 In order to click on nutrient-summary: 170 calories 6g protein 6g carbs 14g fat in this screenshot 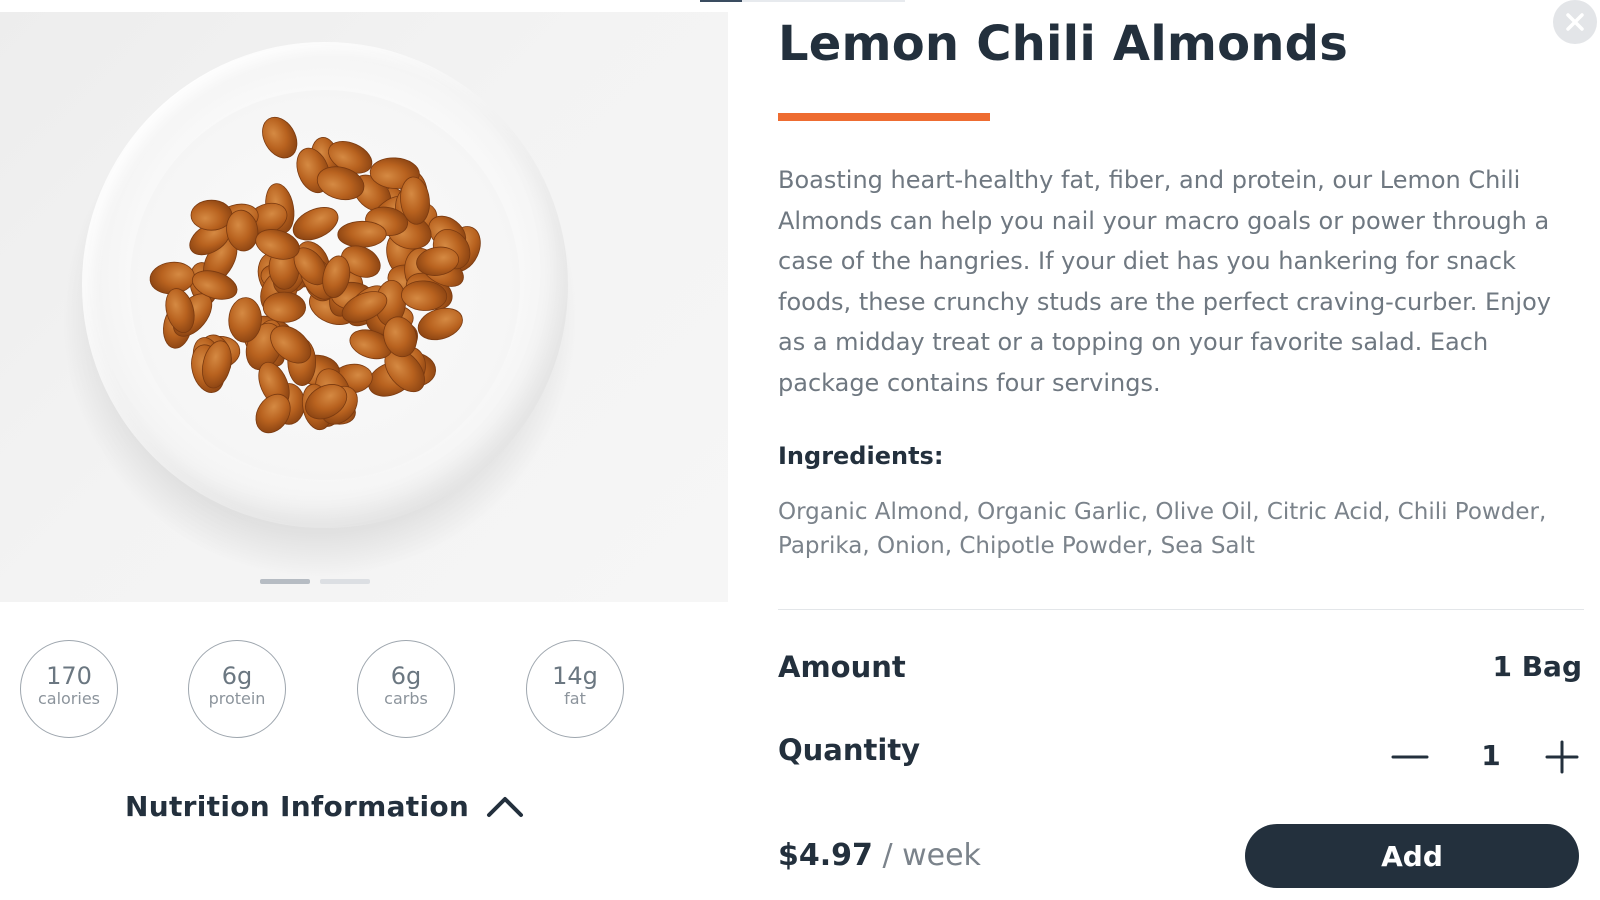, I will do `click(330, 691)`.